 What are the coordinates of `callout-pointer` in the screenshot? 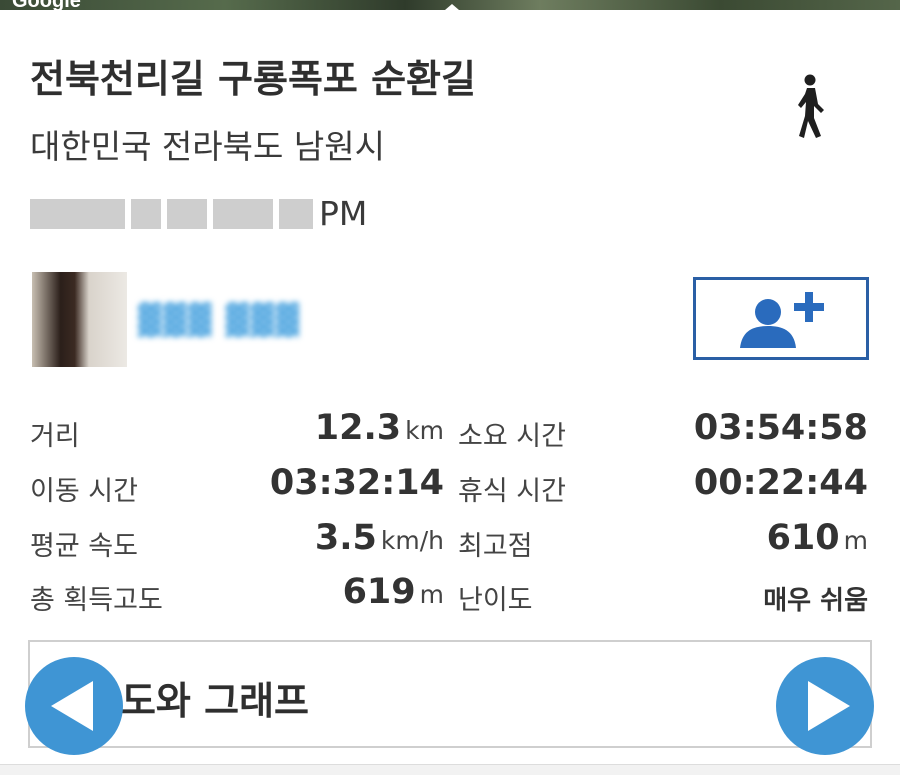 It's located at (452, 10).